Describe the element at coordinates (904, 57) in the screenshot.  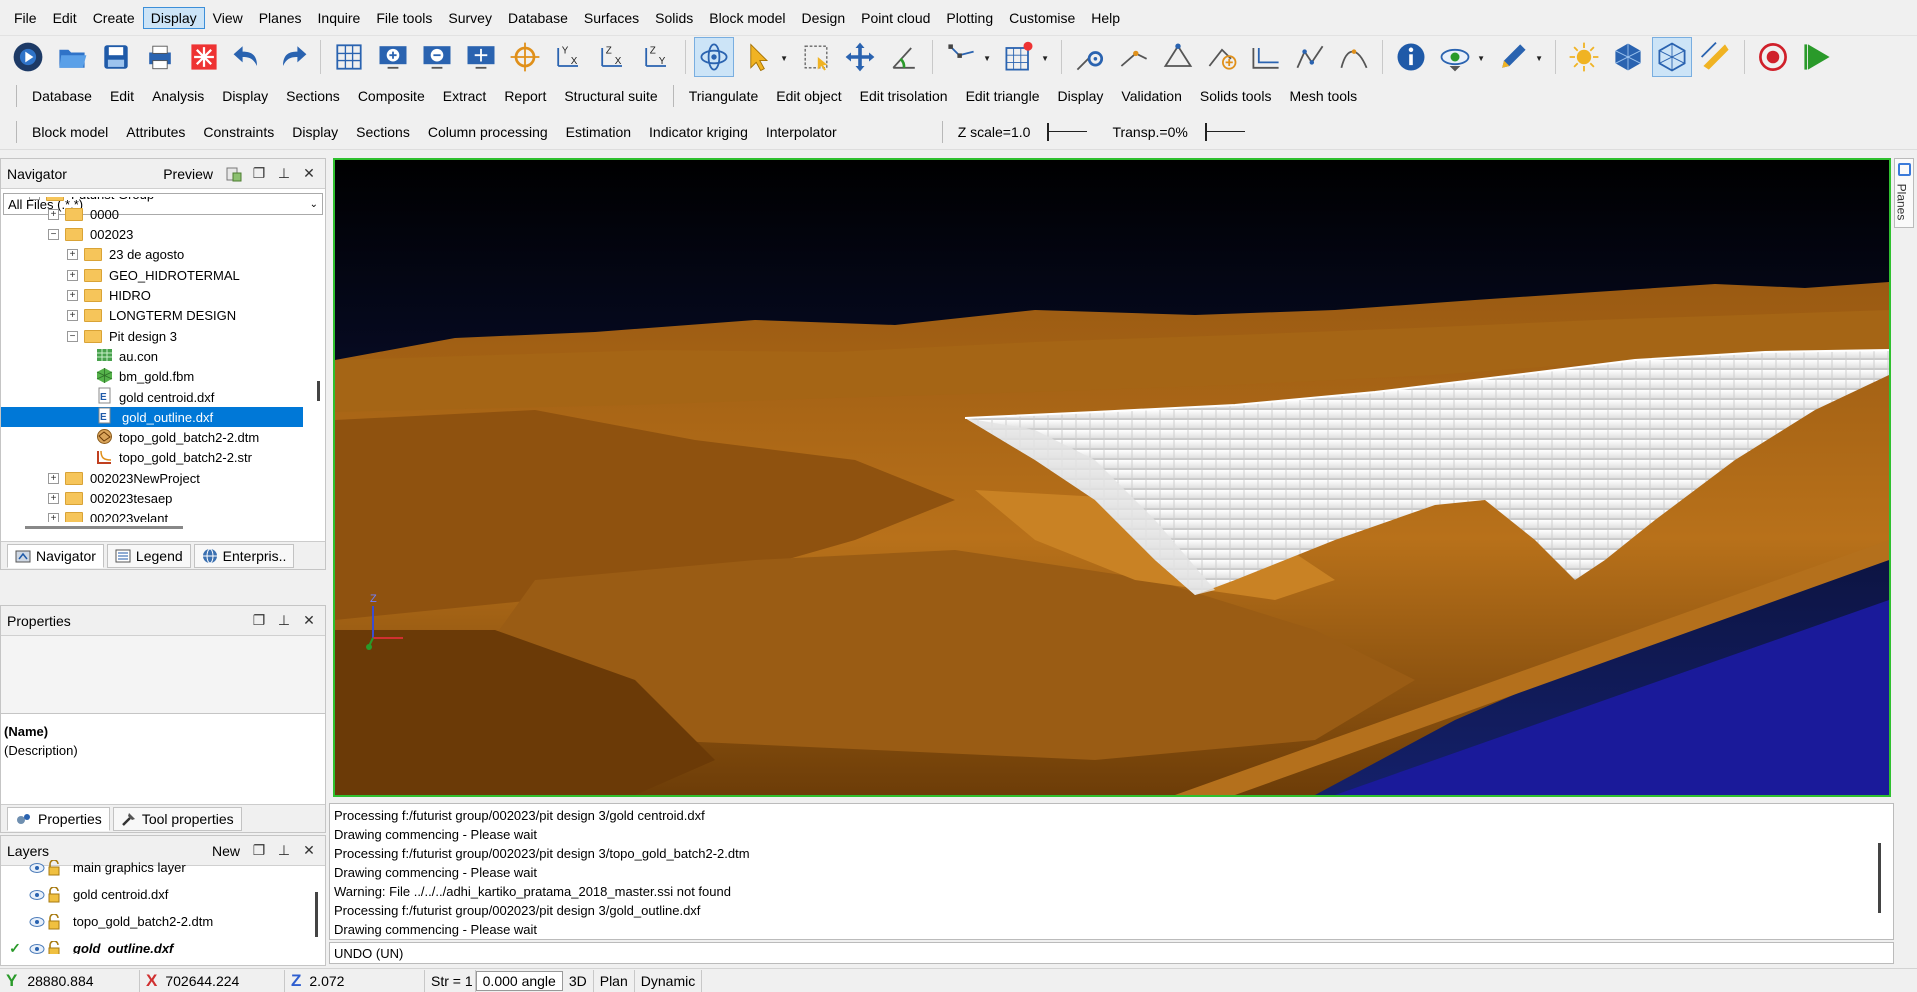
I see `measure-angle-icon` at that location.